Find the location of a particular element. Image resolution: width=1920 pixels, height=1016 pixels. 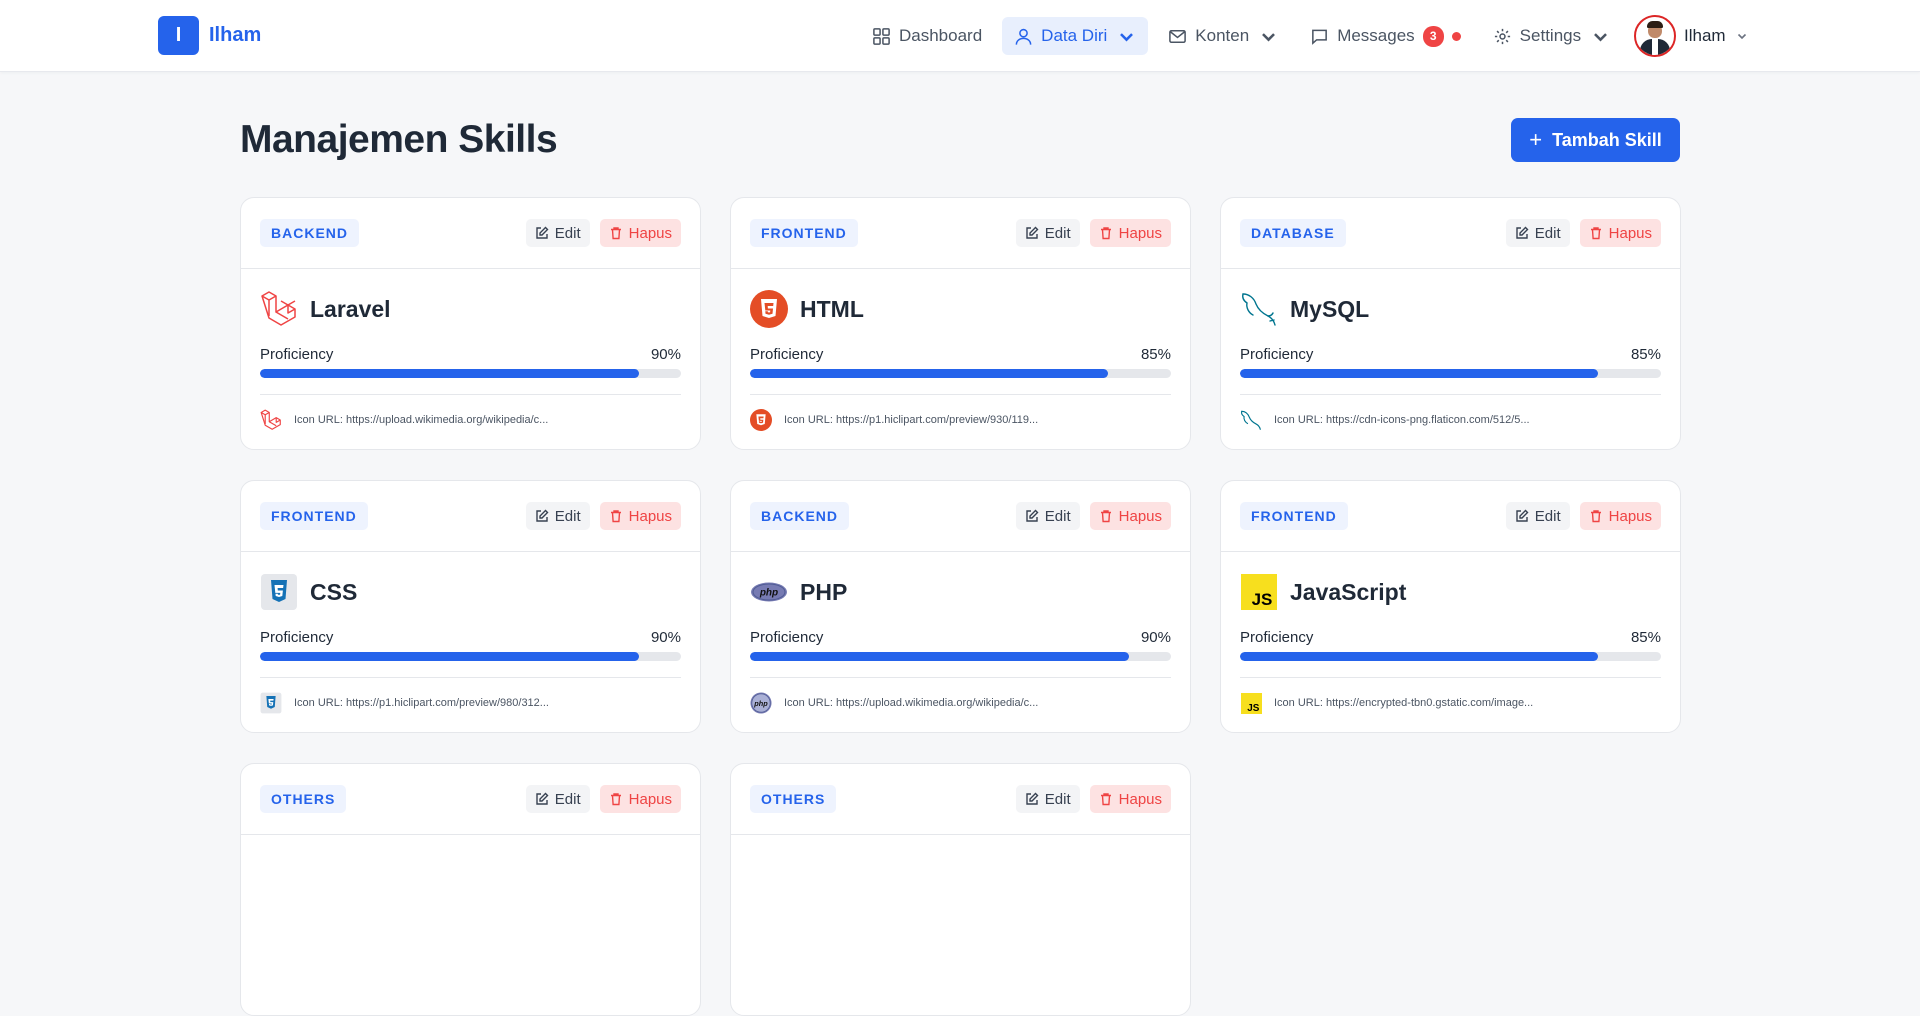

php-icon: php is located at coordinates (761, 703).